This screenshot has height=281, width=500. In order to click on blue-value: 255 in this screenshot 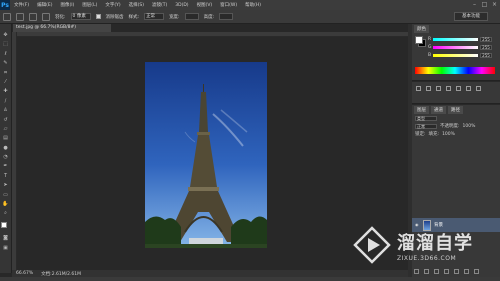, I will do `click(486, 55)`.